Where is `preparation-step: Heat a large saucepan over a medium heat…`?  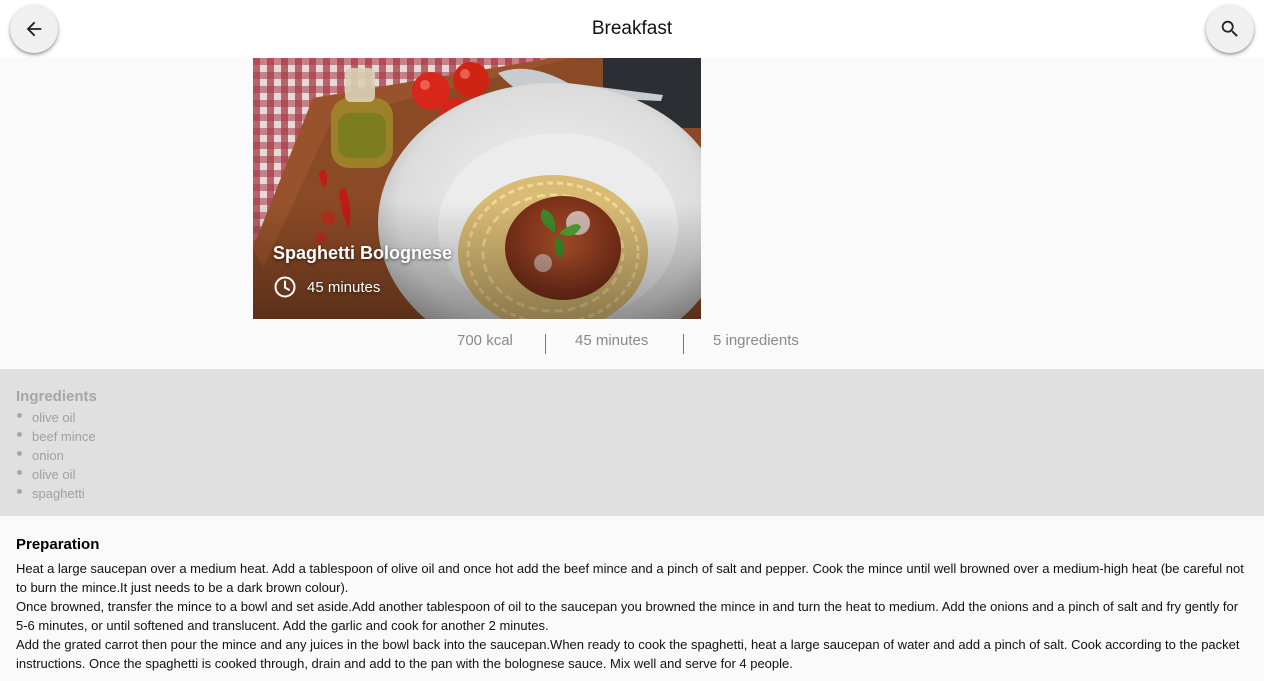 preparation-step: Heat a large saucepan over a medium heat… is located at coordinates (630, 578).